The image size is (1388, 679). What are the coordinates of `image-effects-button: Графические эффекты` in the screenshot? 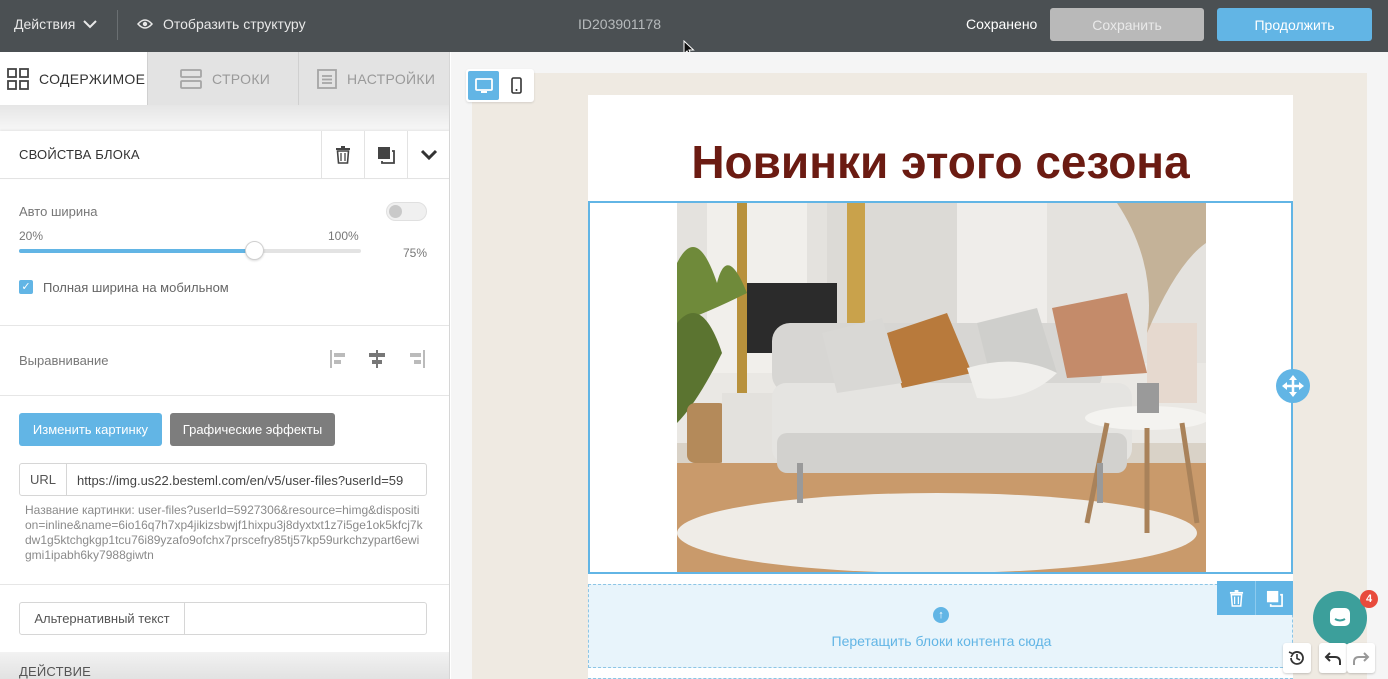 It's located at (252, 429).